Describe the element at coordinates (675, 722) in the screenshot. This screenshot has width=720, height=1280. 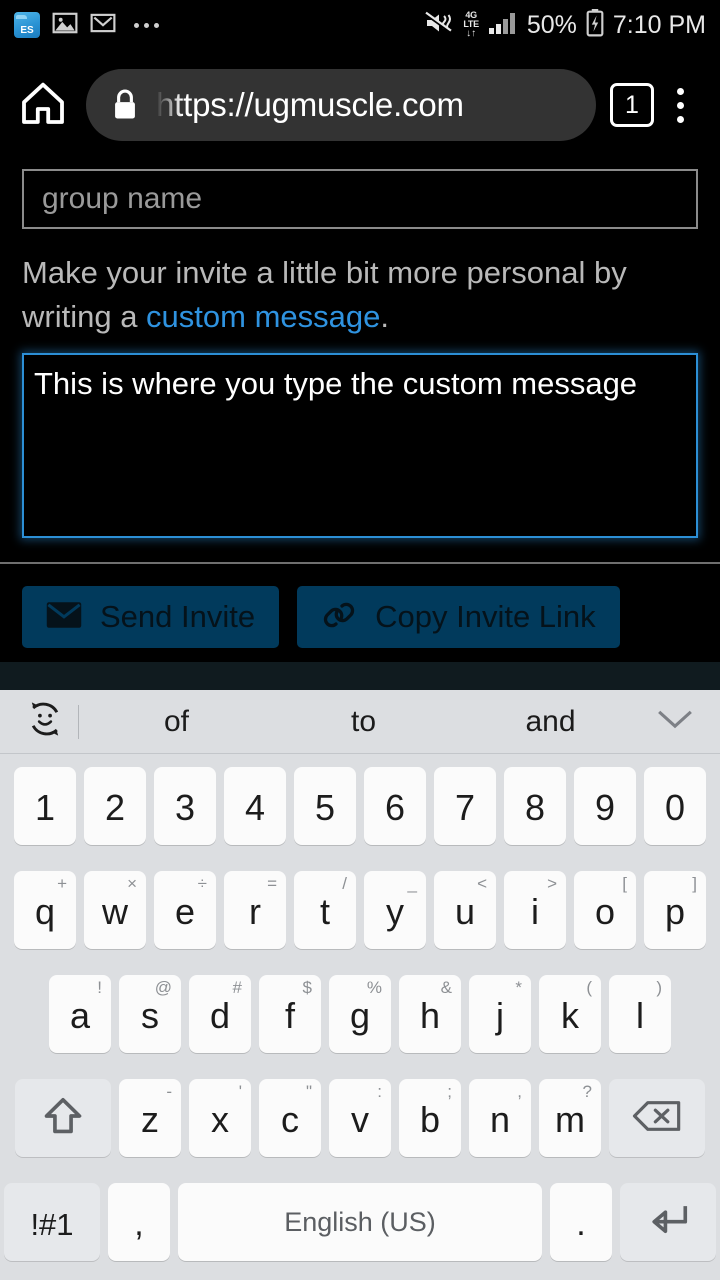
I see `expand-suggestions-button` at that location.